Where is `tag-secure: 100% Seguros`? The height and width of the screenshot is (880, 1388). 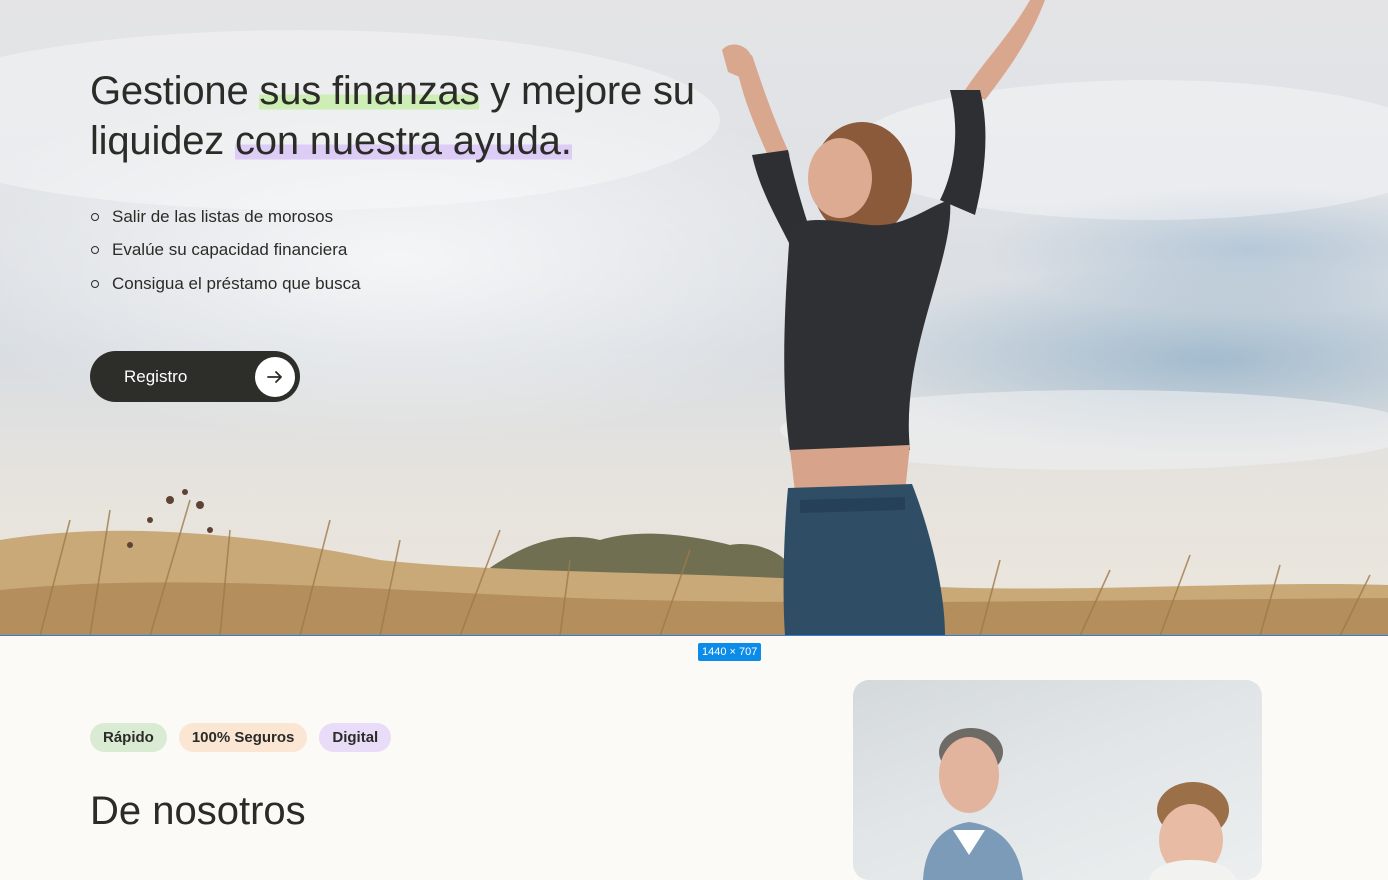
tag-secure: 100% Seguros is located at coordinates (243, 737).